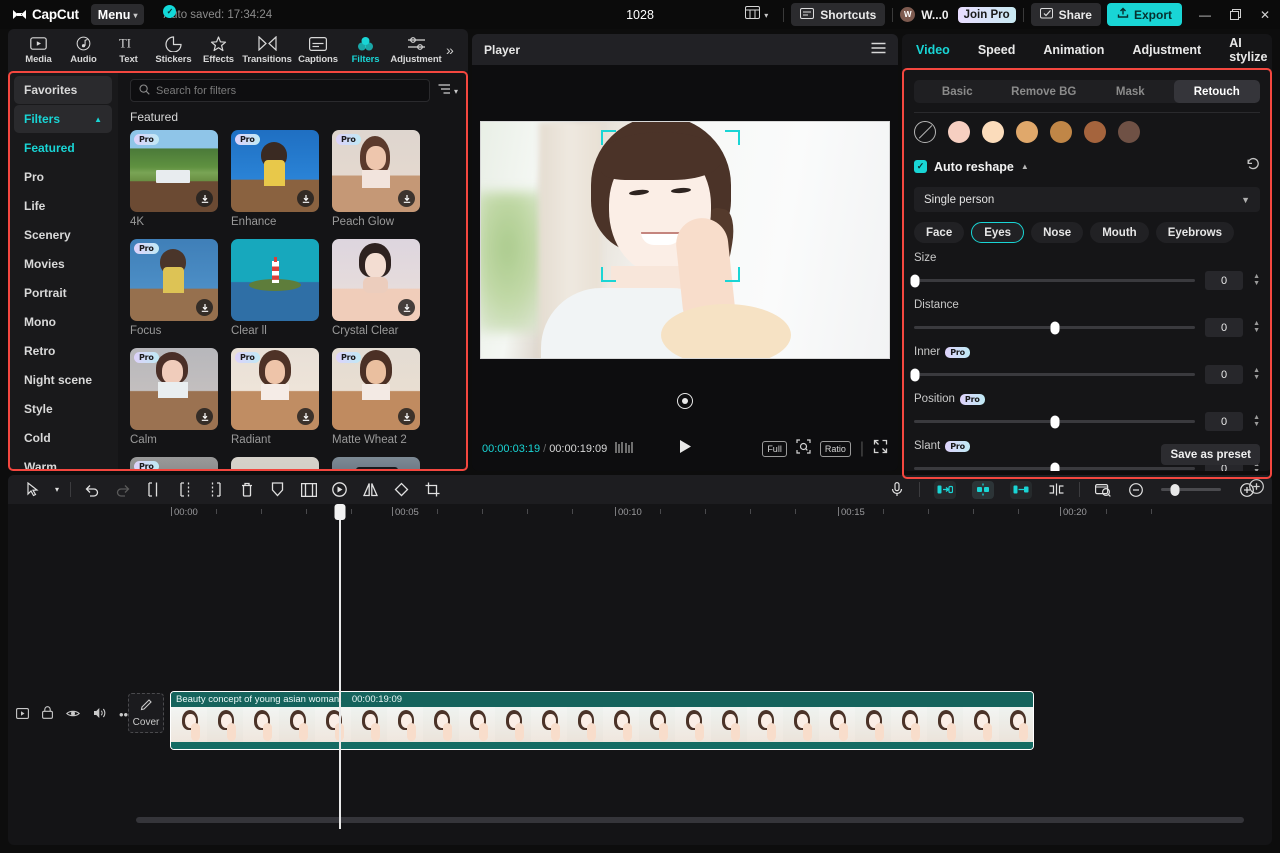 The width and height of the screenshot is (1280, 853). I want to click on freeze-frame-icon, so click(308, 489).